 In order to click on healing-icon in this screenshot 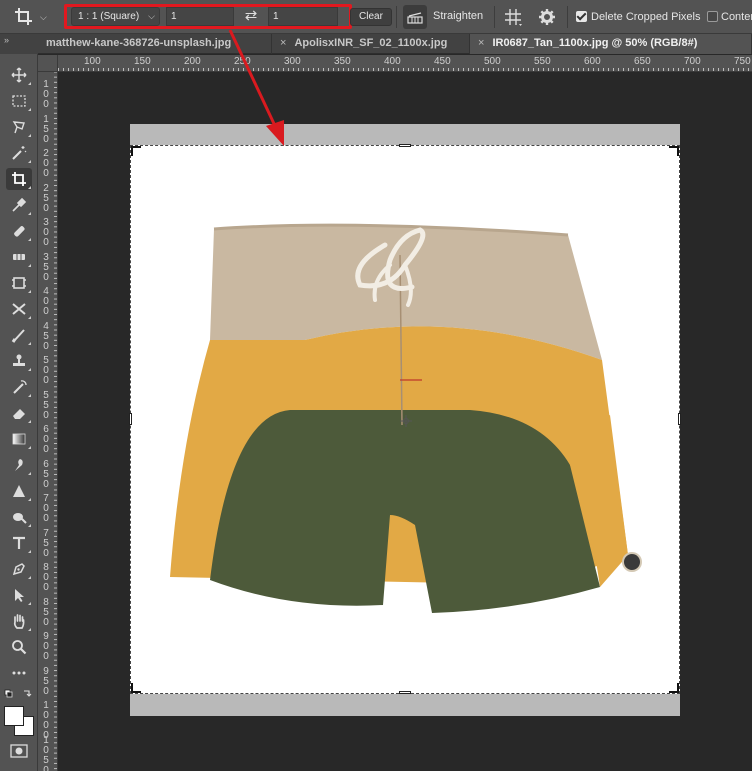, I will do `click(19, 231)`.